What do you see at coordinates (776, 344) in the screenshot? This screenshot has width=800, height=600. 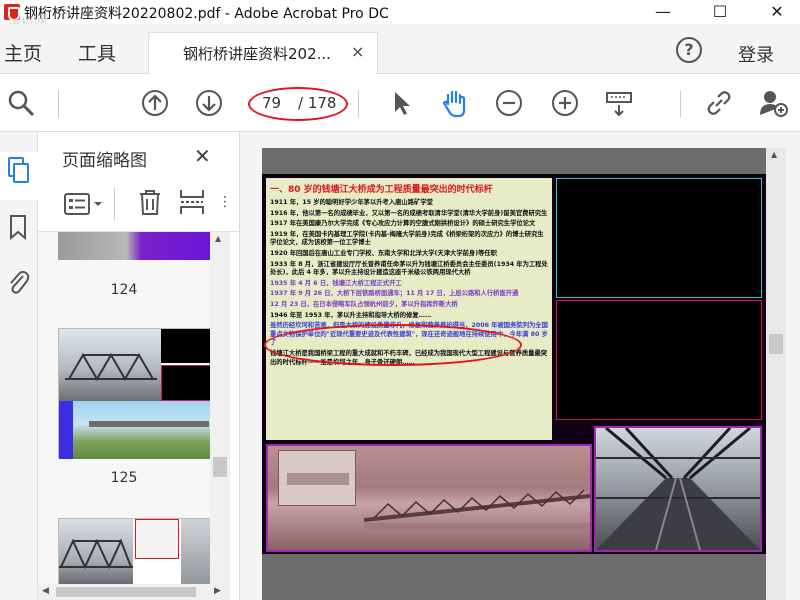 I see `document-scrollbar-thumb` at bounding box center [776, 344].